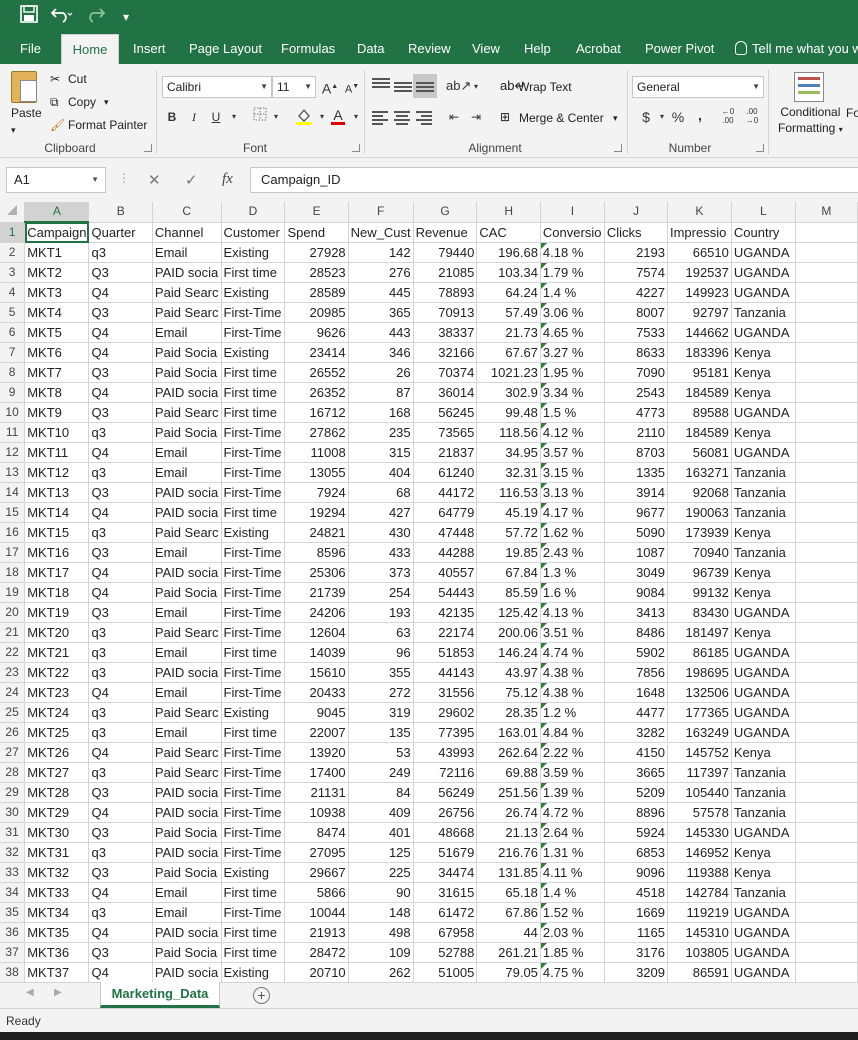 The width and height of the screenshot is (858, 1040). I want to click on cell-d31: First-Time, so click(253, 832).